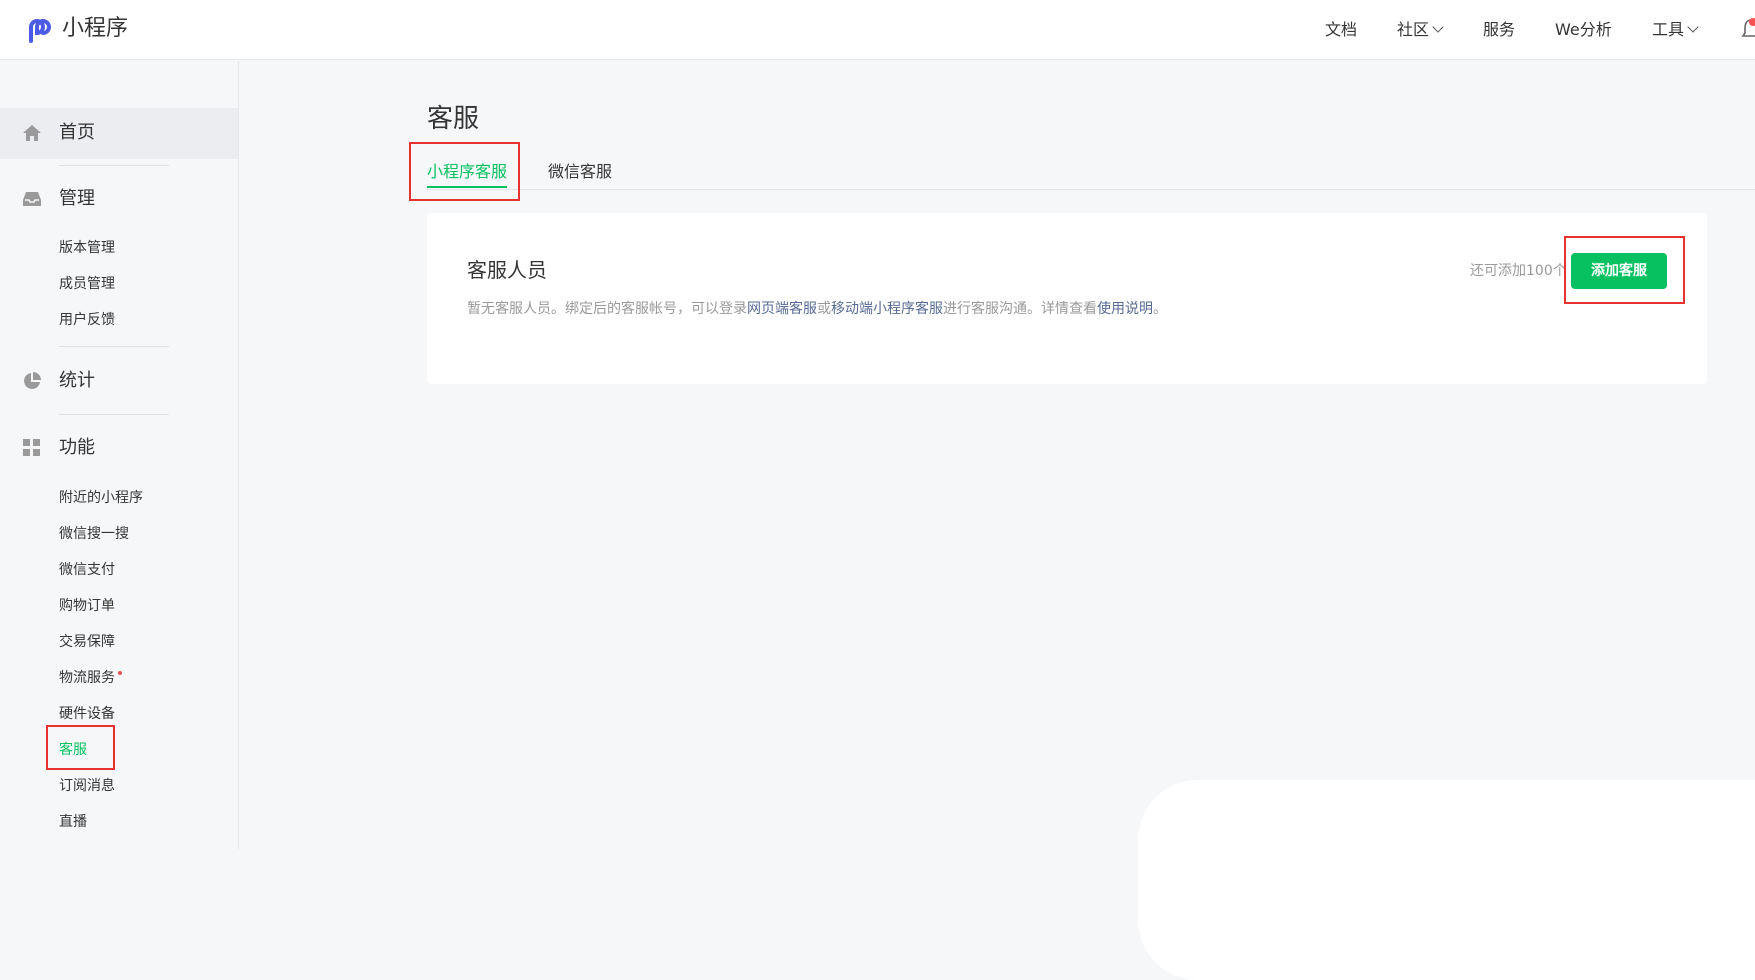  What do you see at coordinates (77, 199) in the screenshot?
I see `sidebar-section-manage: 管理` at bounding box center [77, 199].